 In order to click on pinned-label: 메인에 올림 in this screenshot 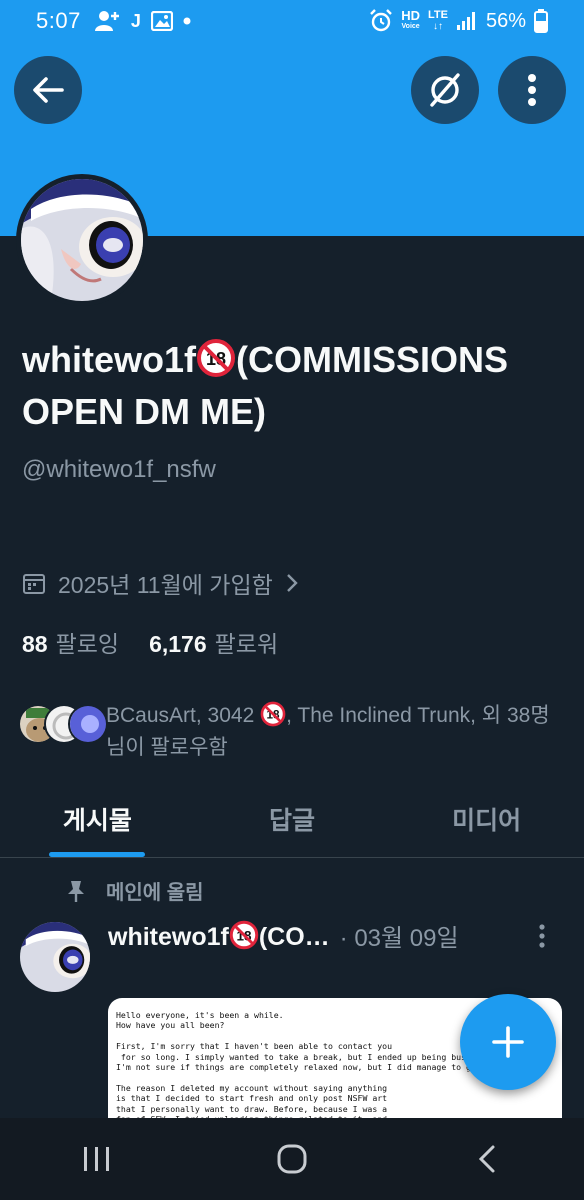, I will do `click(155, 893)`.